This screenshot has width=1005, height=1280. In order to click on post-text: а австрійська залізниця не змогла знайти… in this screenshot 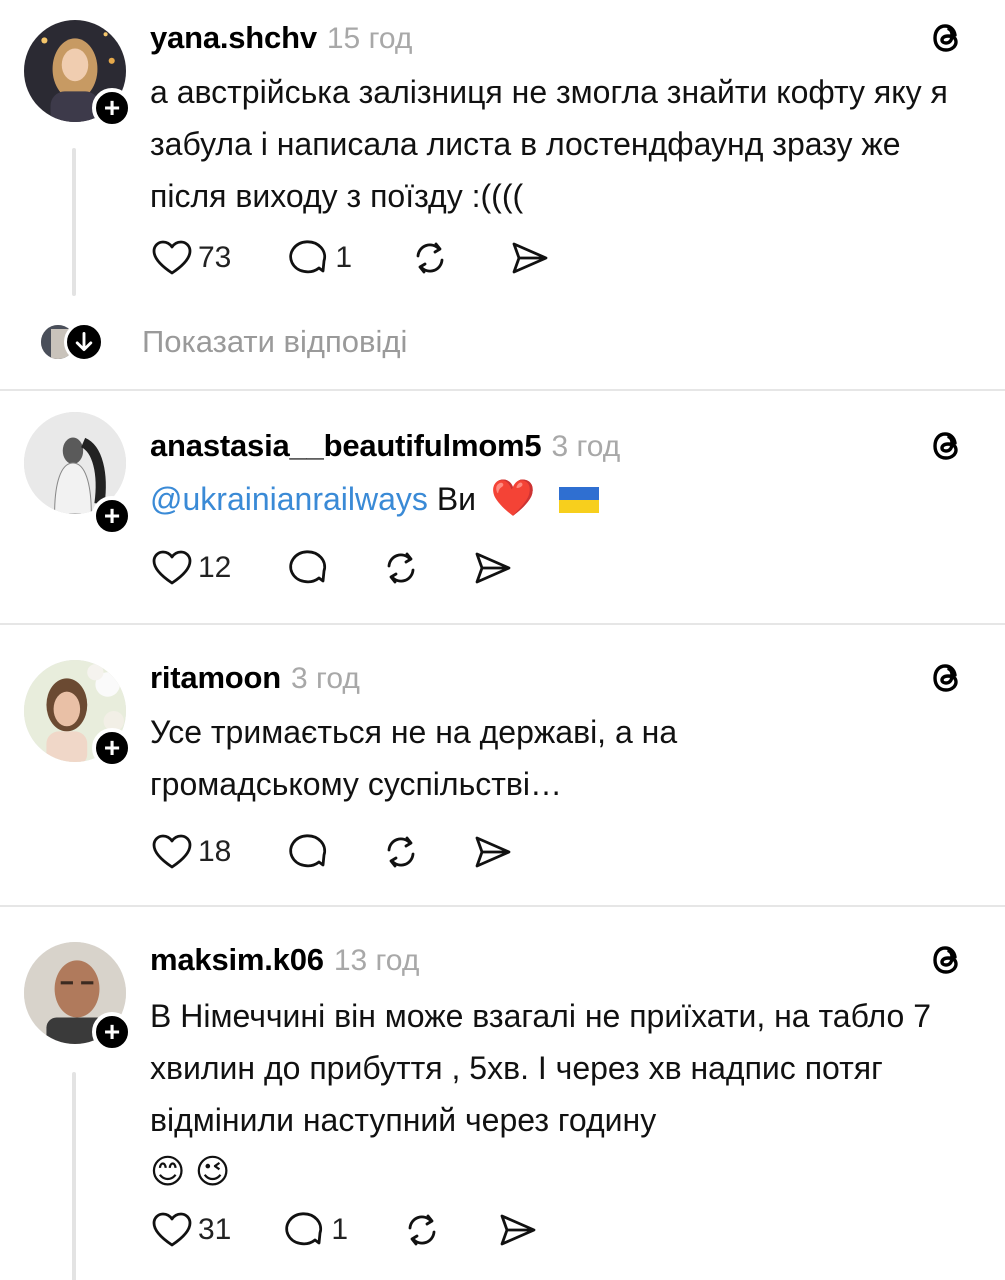, I will do `click(549, 144)`.